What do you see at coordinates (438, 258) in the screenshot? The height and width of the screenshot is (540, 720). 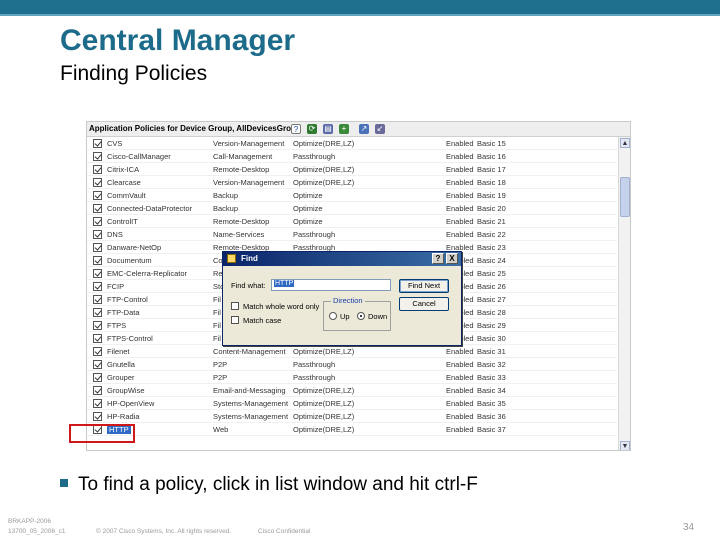 I see `help-button: ?` at bounding box center [438, 258].